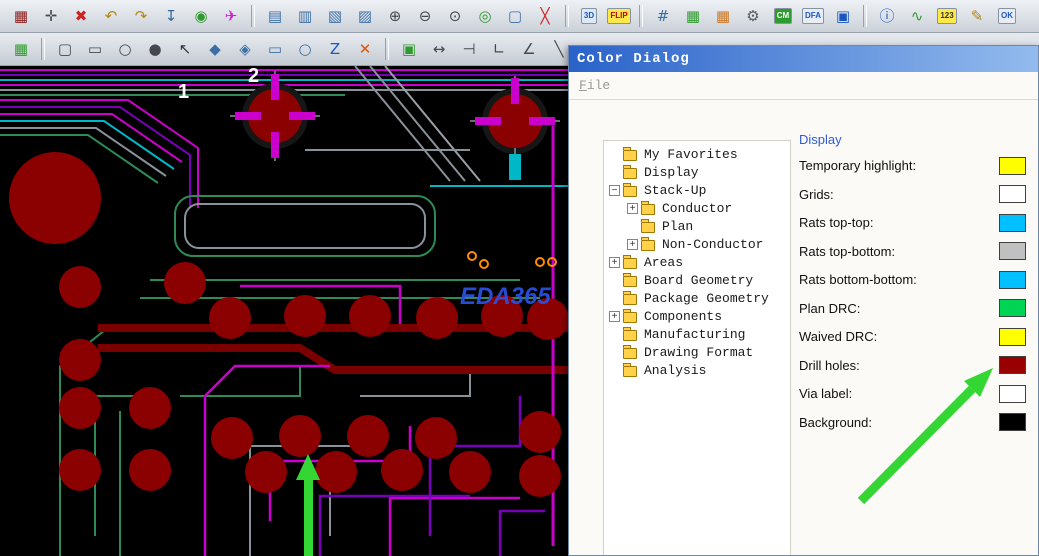 This screenshot has width=1039, height=556. What do you see at coordinates (614, 190) in the screenshot?
I see `collapse-box: −` at bounding box center [614, 190].